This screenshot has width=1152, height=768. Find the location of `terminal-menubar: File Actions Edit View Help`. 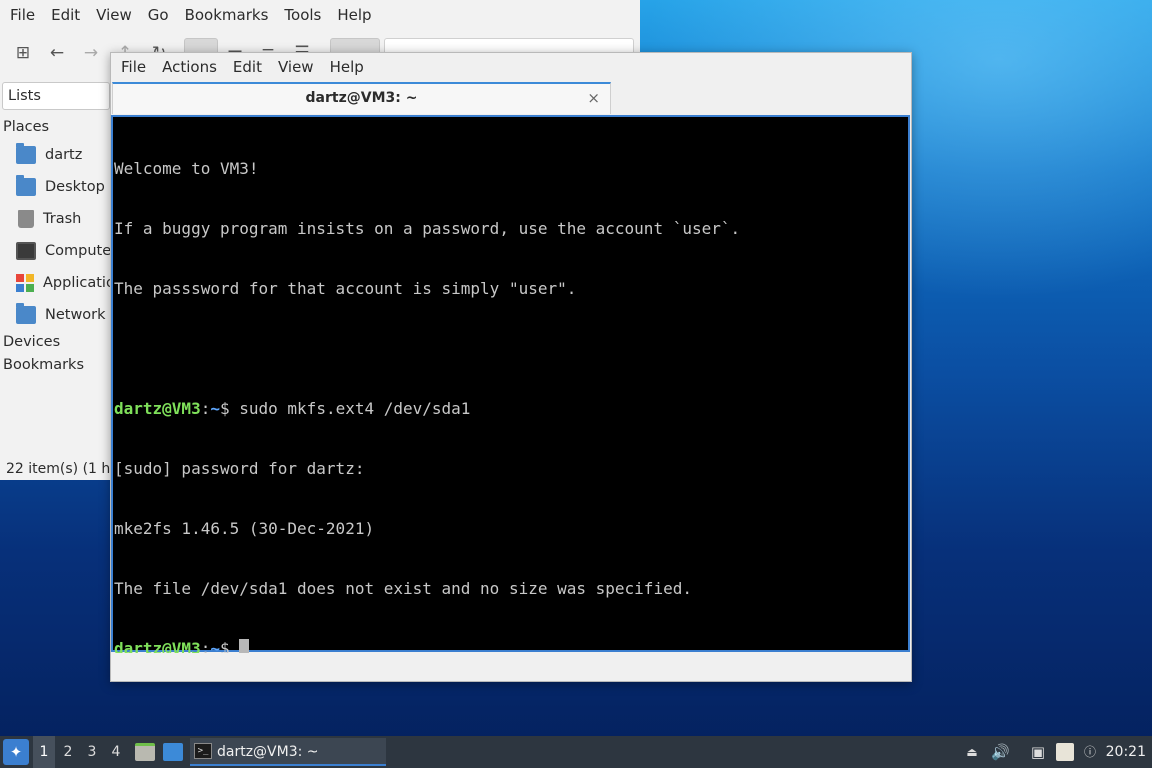

terminal-menubar: File Actions Edit View Help is located at coordinates (511, 67).